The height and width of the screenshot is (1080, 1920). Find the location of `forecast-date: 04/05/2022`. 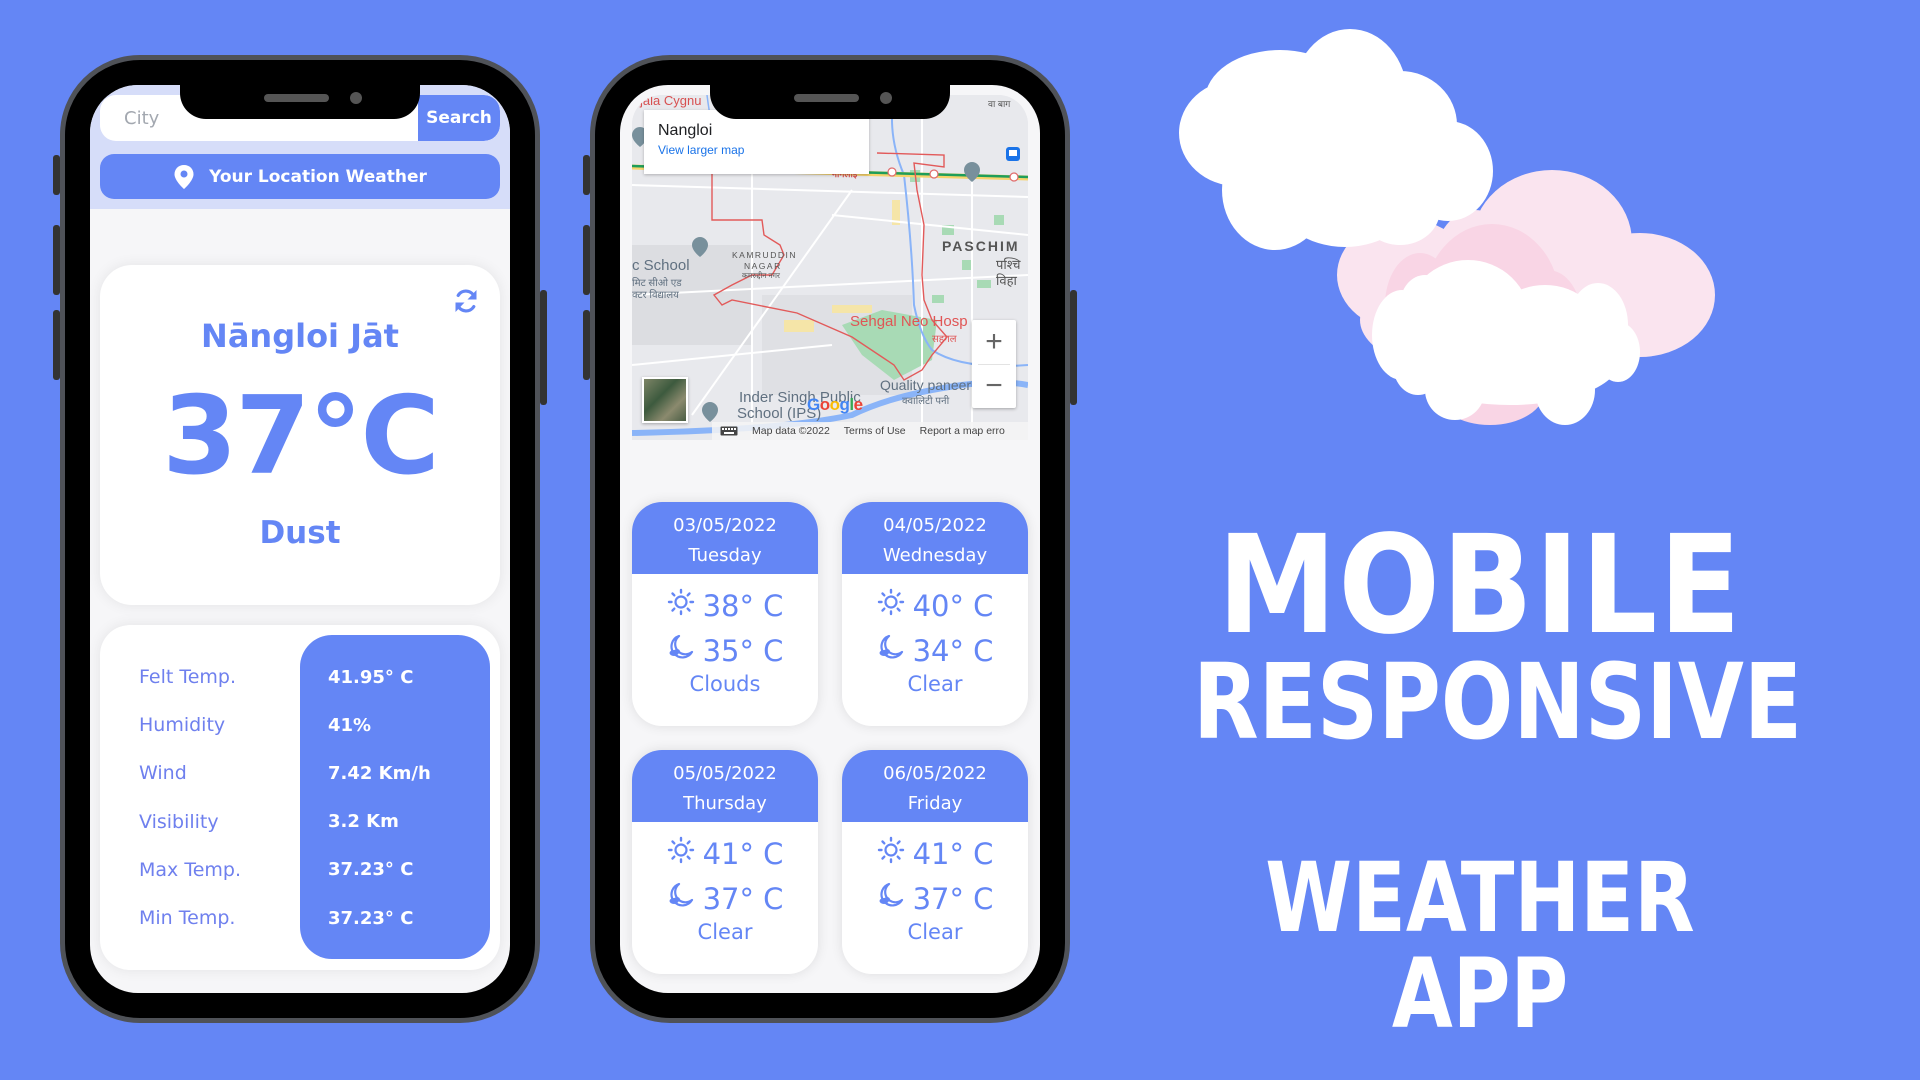

forecast-date: 04/05/2022 is located at coordinates (935, 525).